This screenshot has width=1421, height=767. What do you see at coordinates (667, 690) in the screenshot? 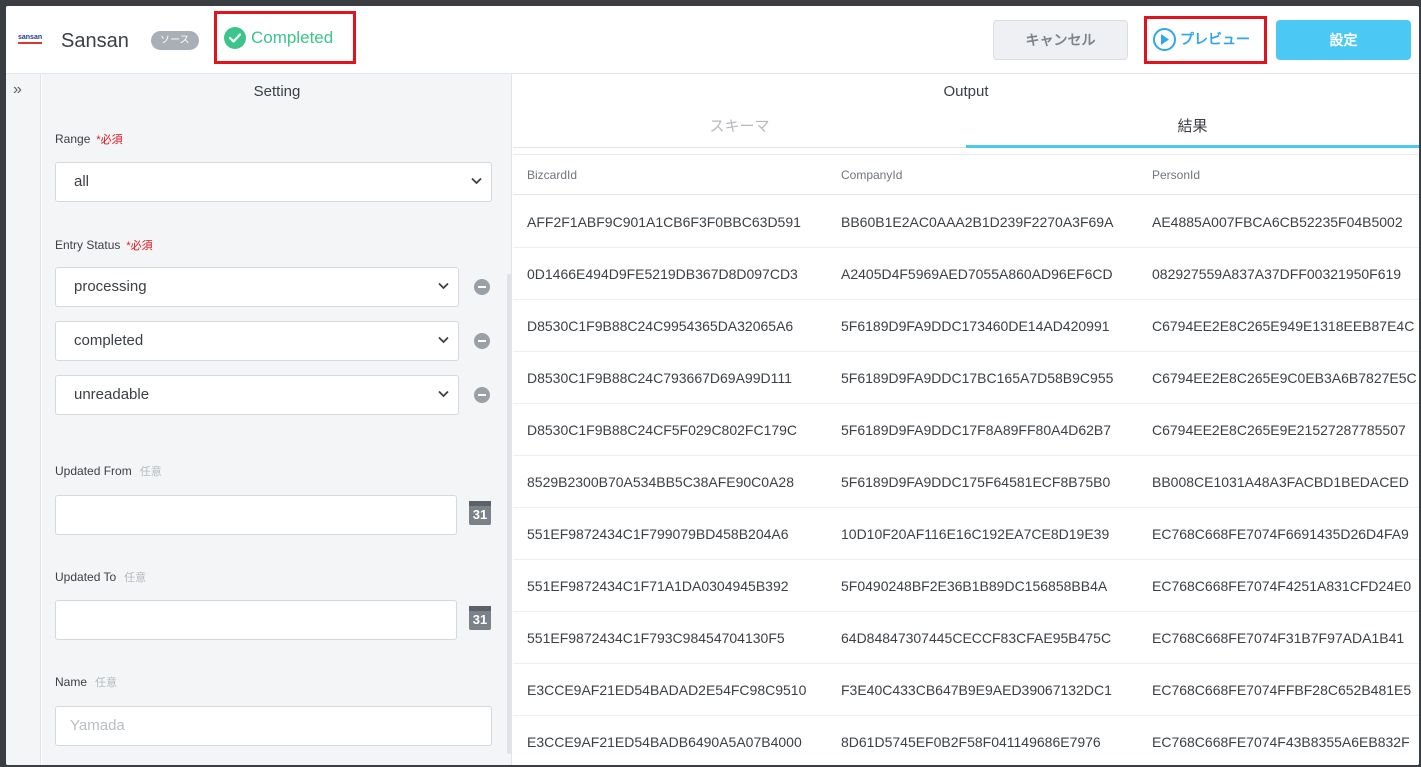
I see `table-cell: E3CCE9AF21ED54BADAD2E54FC98C9510` at bounding box center [667, 690].